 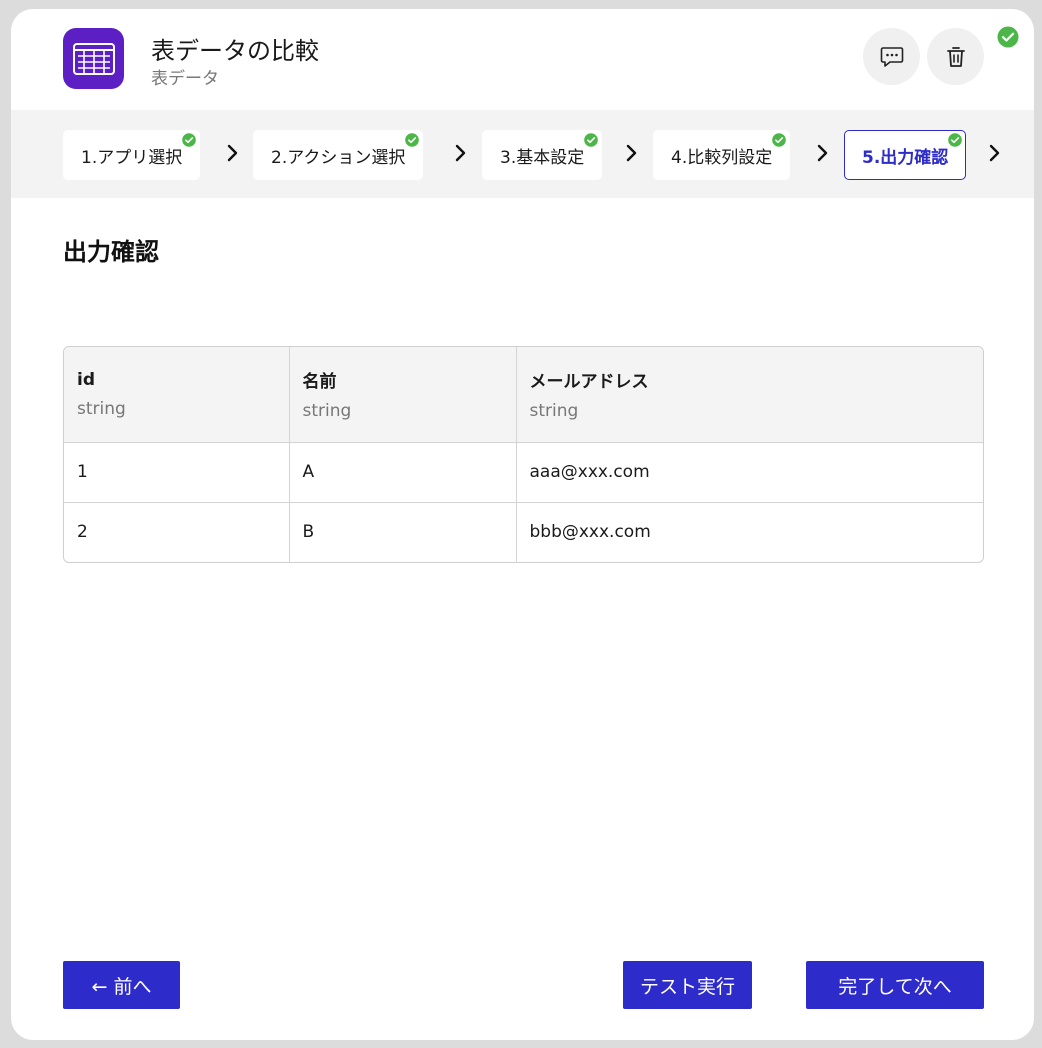 What do you see at coordinates (749, 531) in the screenshot?
I see `table-cell: bbb@xxx.com` at bounding box center [749, 531].